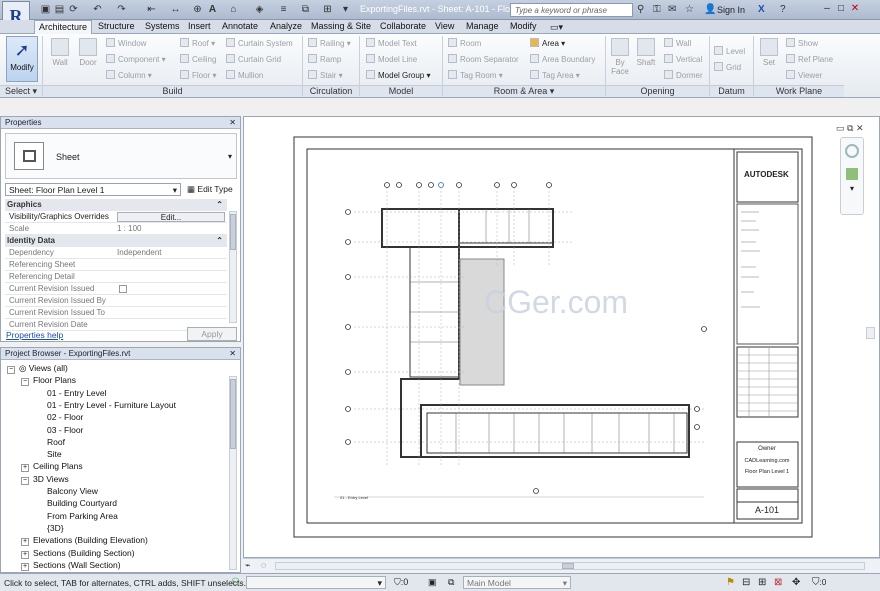  What do you see at coordinates (475, 75) in the screenshot?
I see `tag-room-button: Tag Room ▾` at bounding box center [475, 75].